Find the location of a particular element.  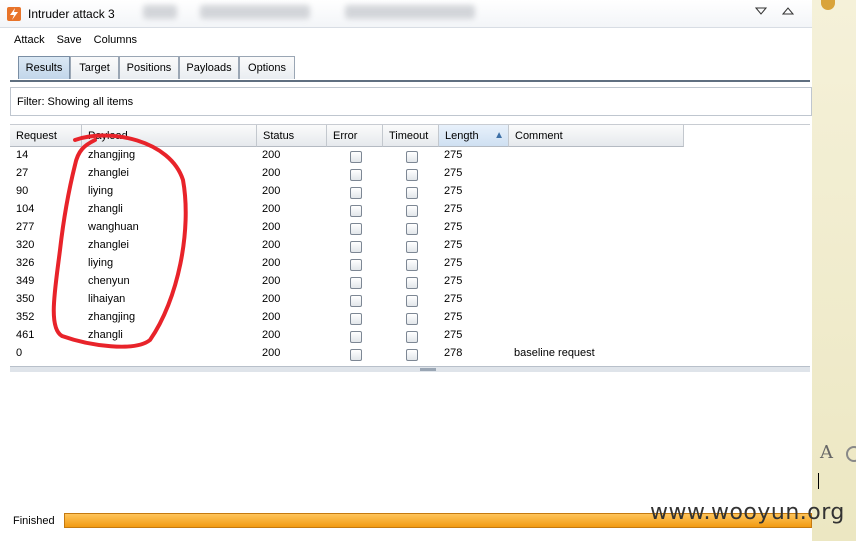

column-header-status: Status is located at coordinates (292, 136).